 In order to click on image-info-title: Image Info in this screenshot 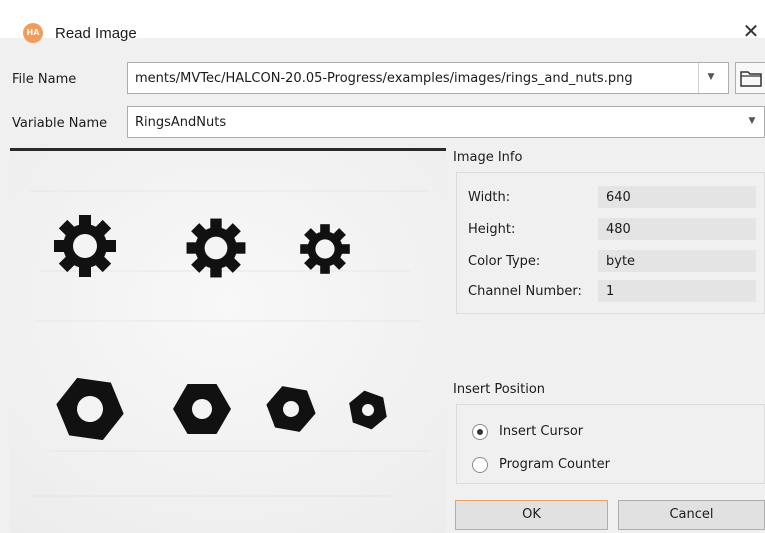, I will do `click(488, 157)`.